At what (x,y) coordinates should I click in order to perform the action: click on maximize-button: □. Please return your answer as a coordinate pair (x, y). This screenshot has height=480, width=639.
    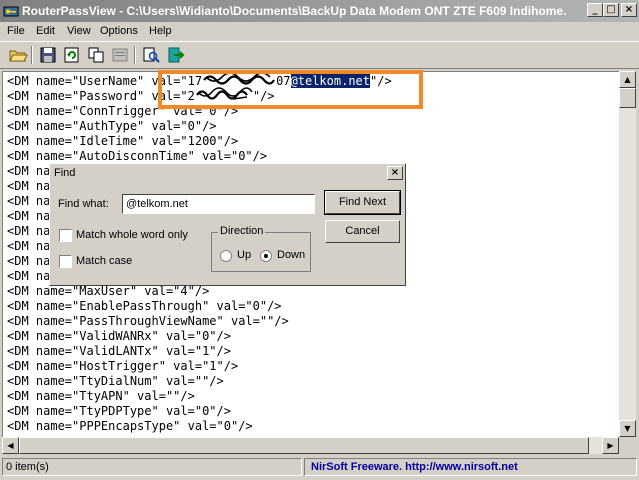
    Looking at the image, I should click on (611, 10).